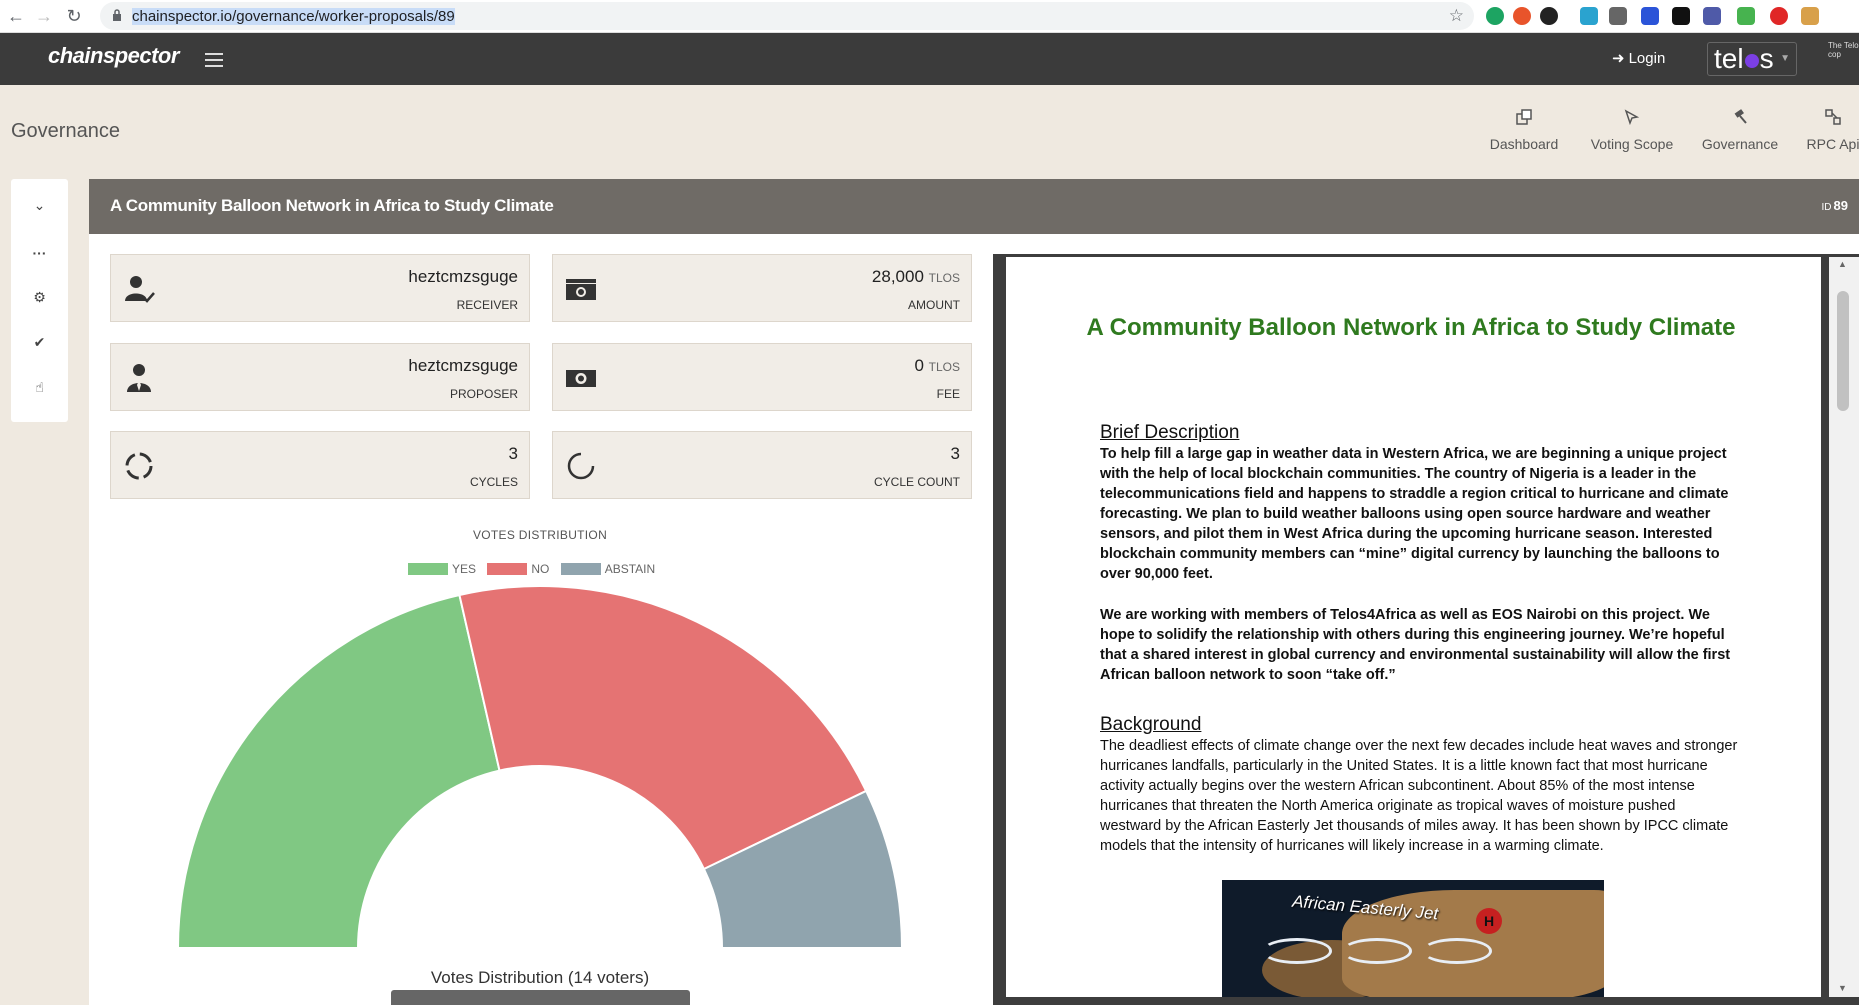 This screenshot has height=1005, width=1859. Describe the element at coordinates (937, 365) in the screenshot. I see `card-value: 0 TLOS` at that location.